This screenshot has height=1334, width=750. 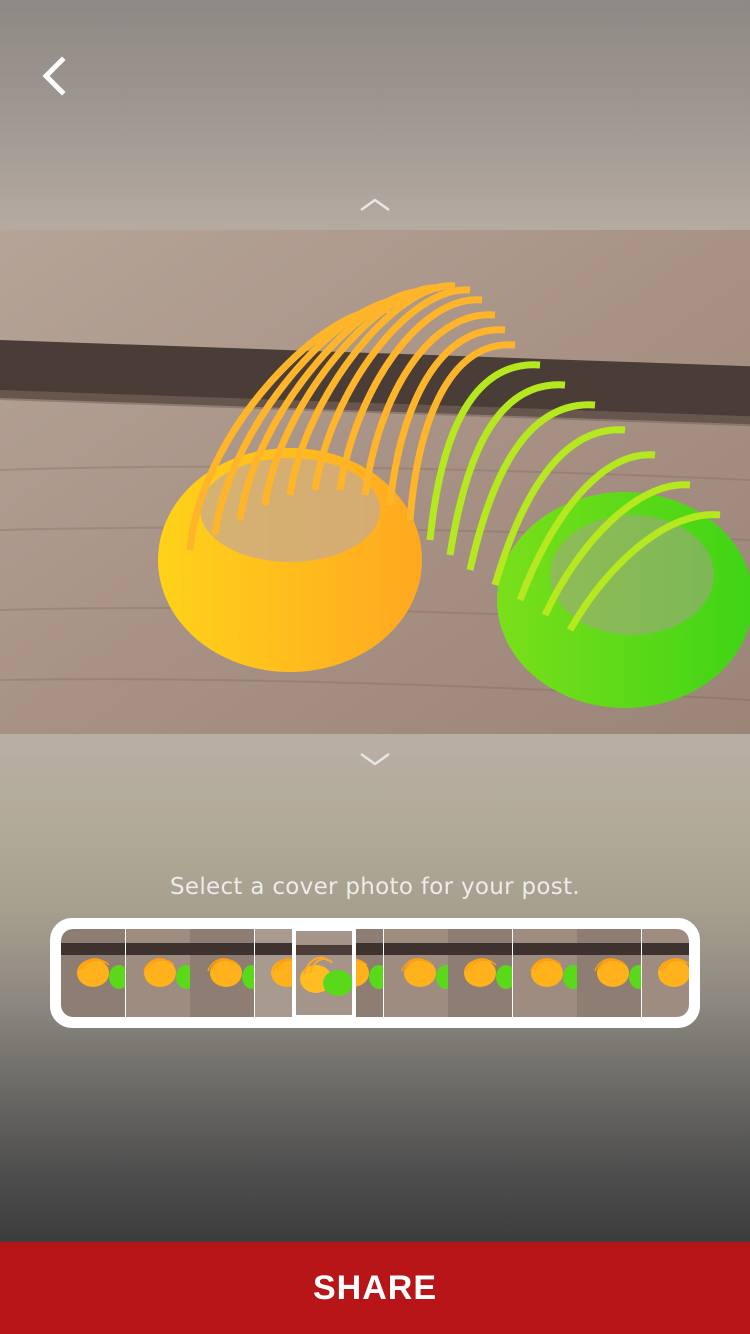 I want to click on chevron-down-icon, so click(x=375, y=760).